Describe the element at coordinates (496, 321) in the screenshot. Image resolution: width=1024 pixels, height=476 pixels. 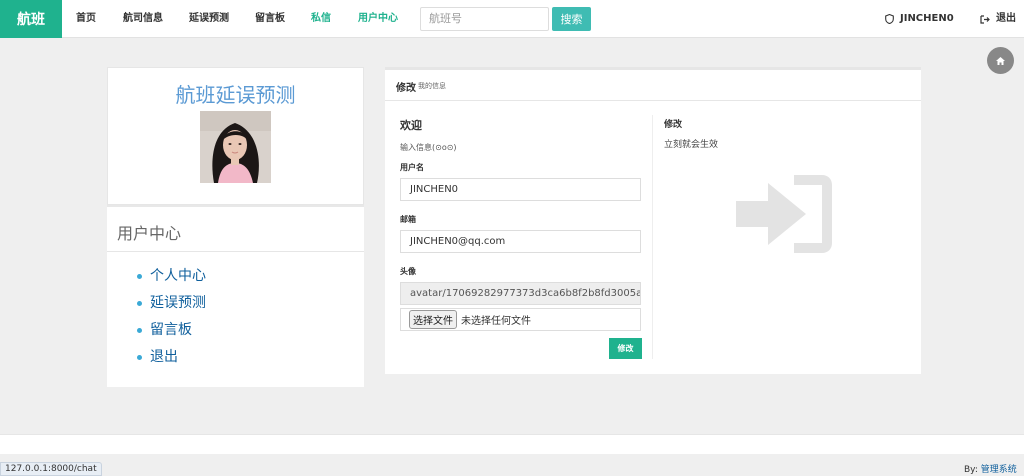
I see `file-status: 未选择任何文件` at that location.